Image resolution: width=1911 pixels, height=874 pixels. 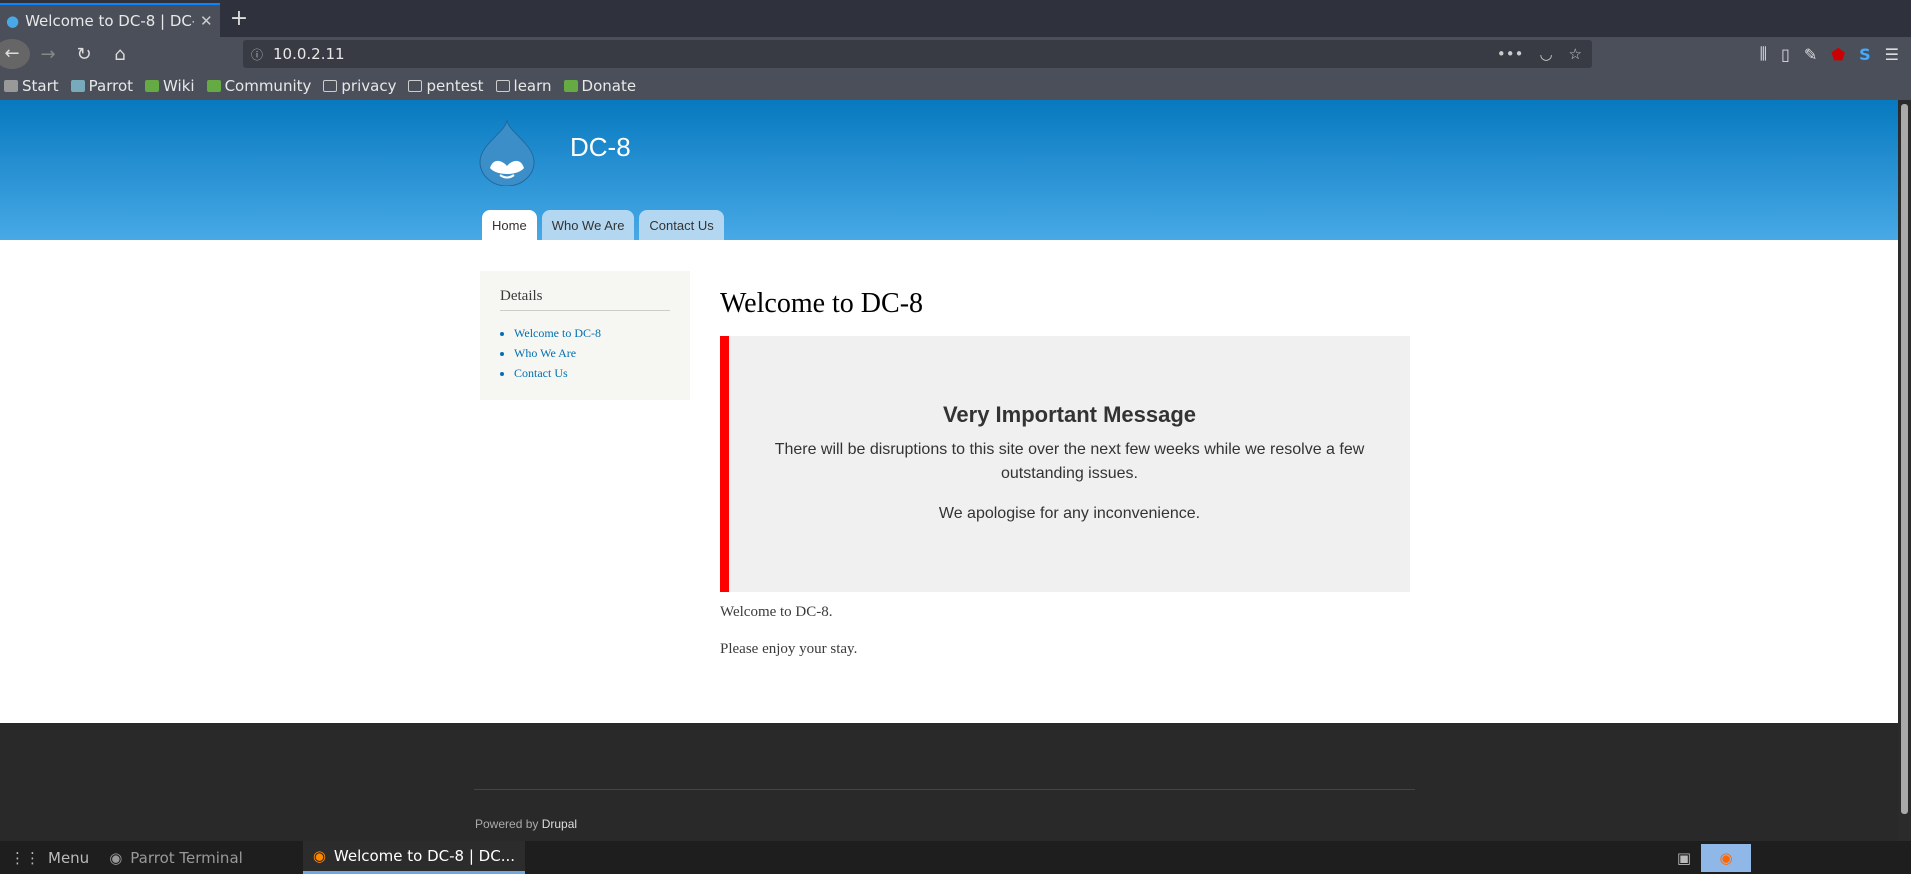 What do you see at coordinates (592, 333) in the screenshot?
I see `sidebar-link-welcome: Welcome to DC-8` at bounding box center [592, 333].